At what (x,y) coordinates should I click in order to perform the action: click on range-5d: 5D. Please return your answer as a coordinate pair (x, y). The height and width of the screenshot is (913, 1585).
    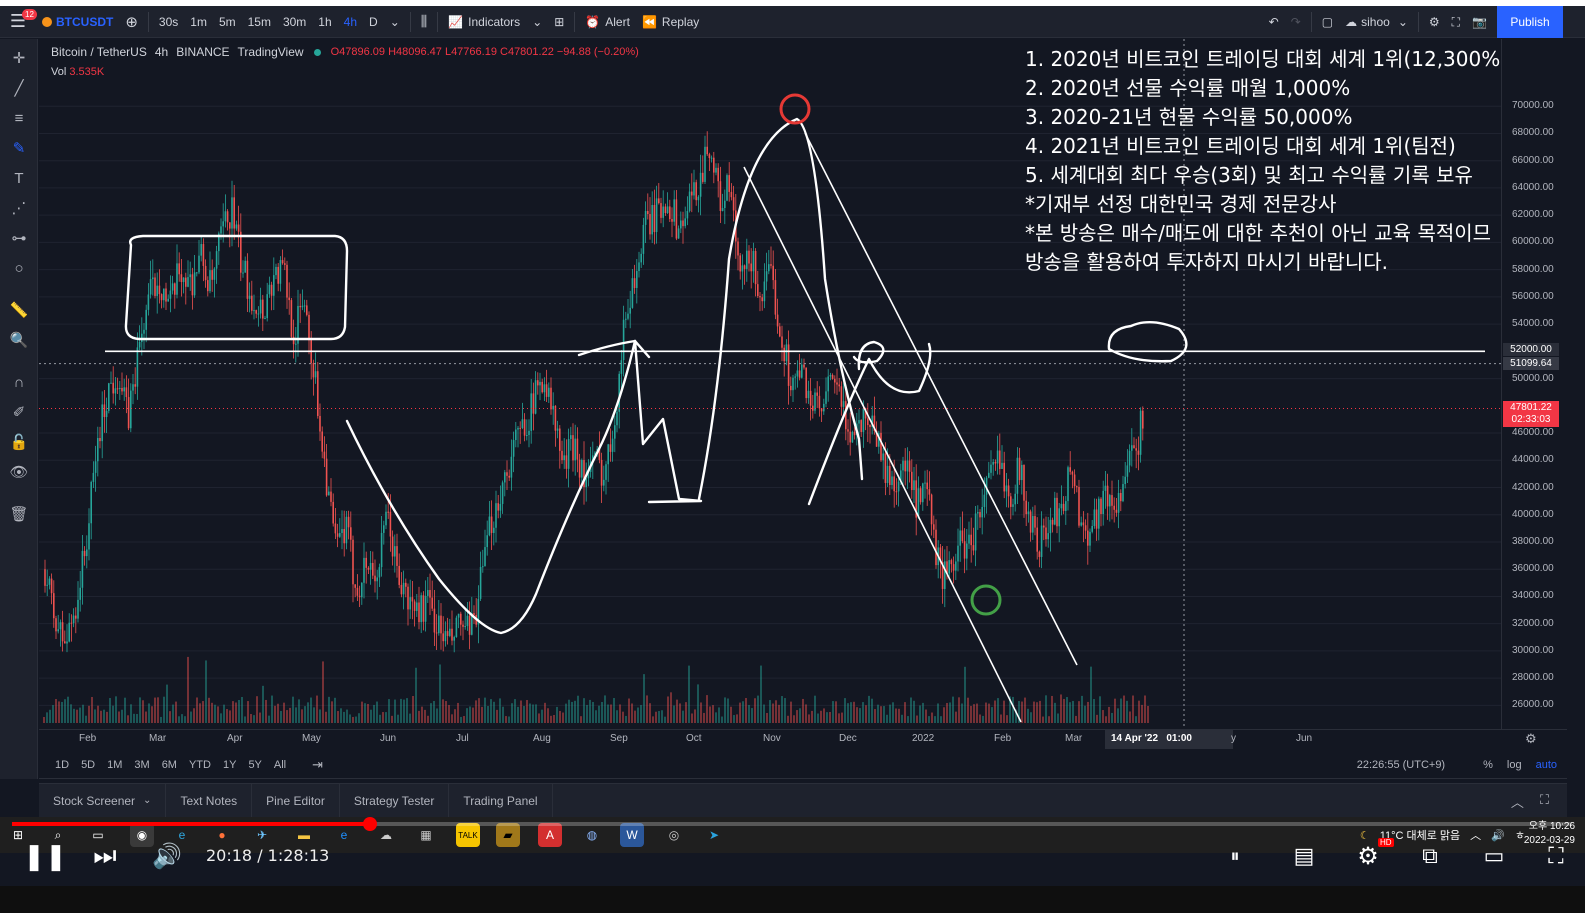
    Looking at the image, I should click on (88, 765).